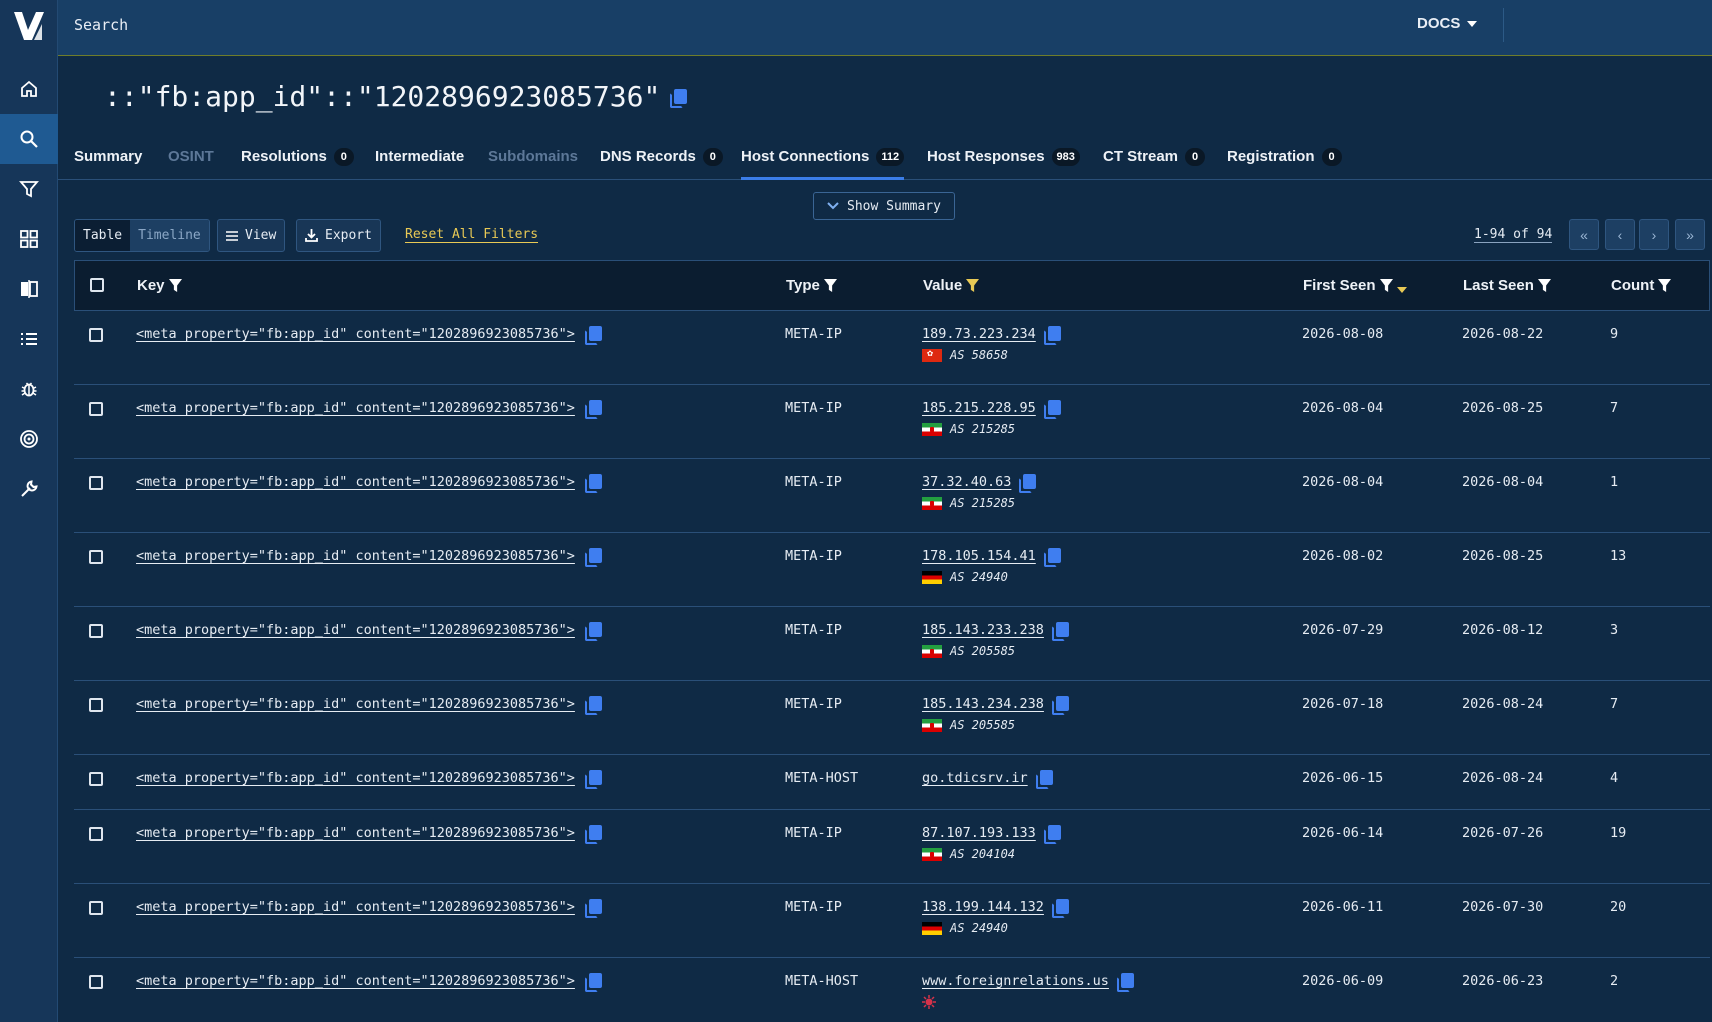 Image resolution: width=1712 pixels, height=1022 pixels. What do you see at coordinates (191, 164) in the screenshot?
I see `tab-osint: OSINT` at bounding box center [191, 164].